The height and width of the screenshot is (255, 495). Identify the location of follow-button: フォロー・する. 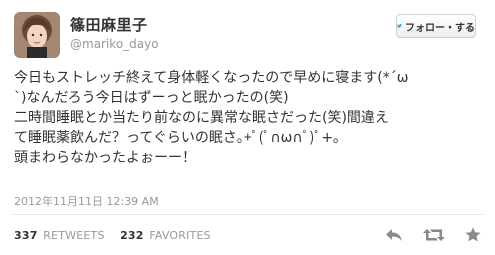
(436, 26).